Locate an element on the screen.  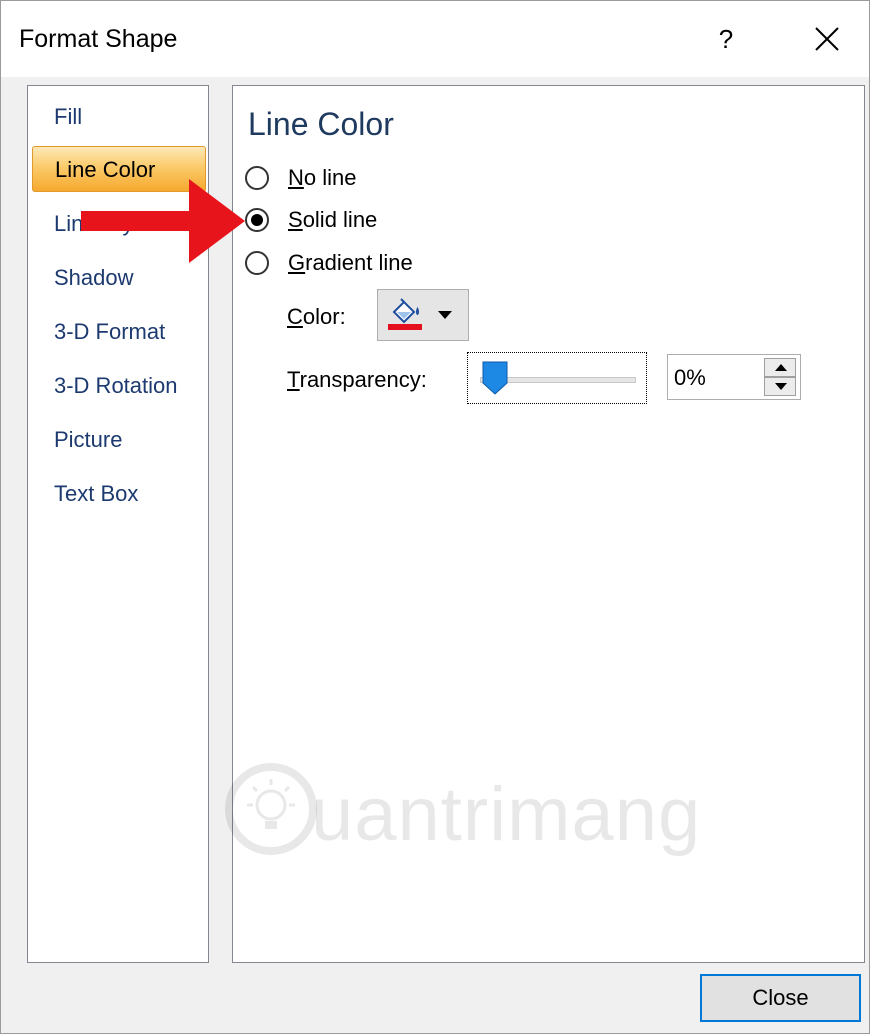
spinner-buttons is located at coordinates (780, 377).